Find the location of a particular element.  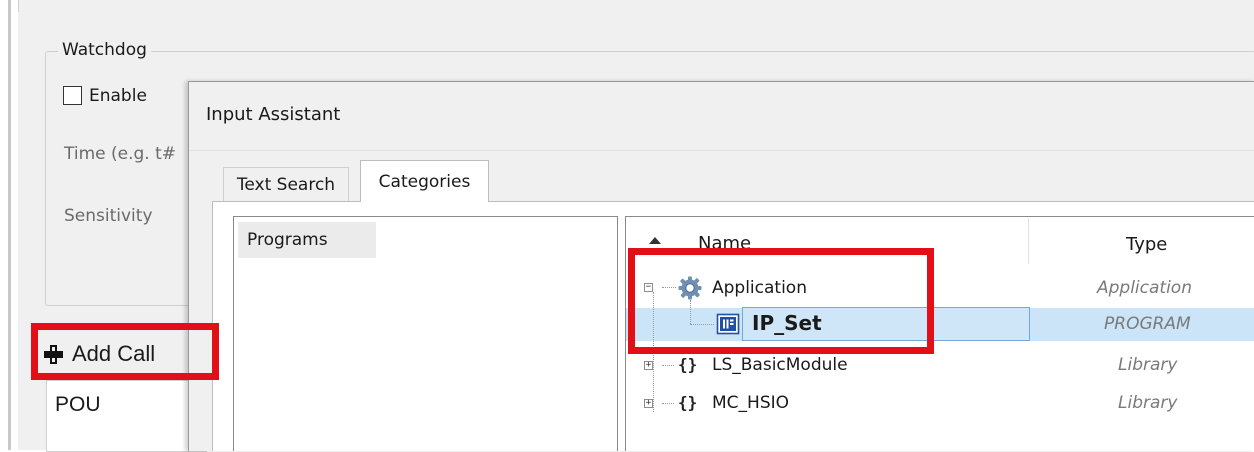

tree-item-ls-basicmodule: LS_BasicModule is located at coordinates (780, 365).